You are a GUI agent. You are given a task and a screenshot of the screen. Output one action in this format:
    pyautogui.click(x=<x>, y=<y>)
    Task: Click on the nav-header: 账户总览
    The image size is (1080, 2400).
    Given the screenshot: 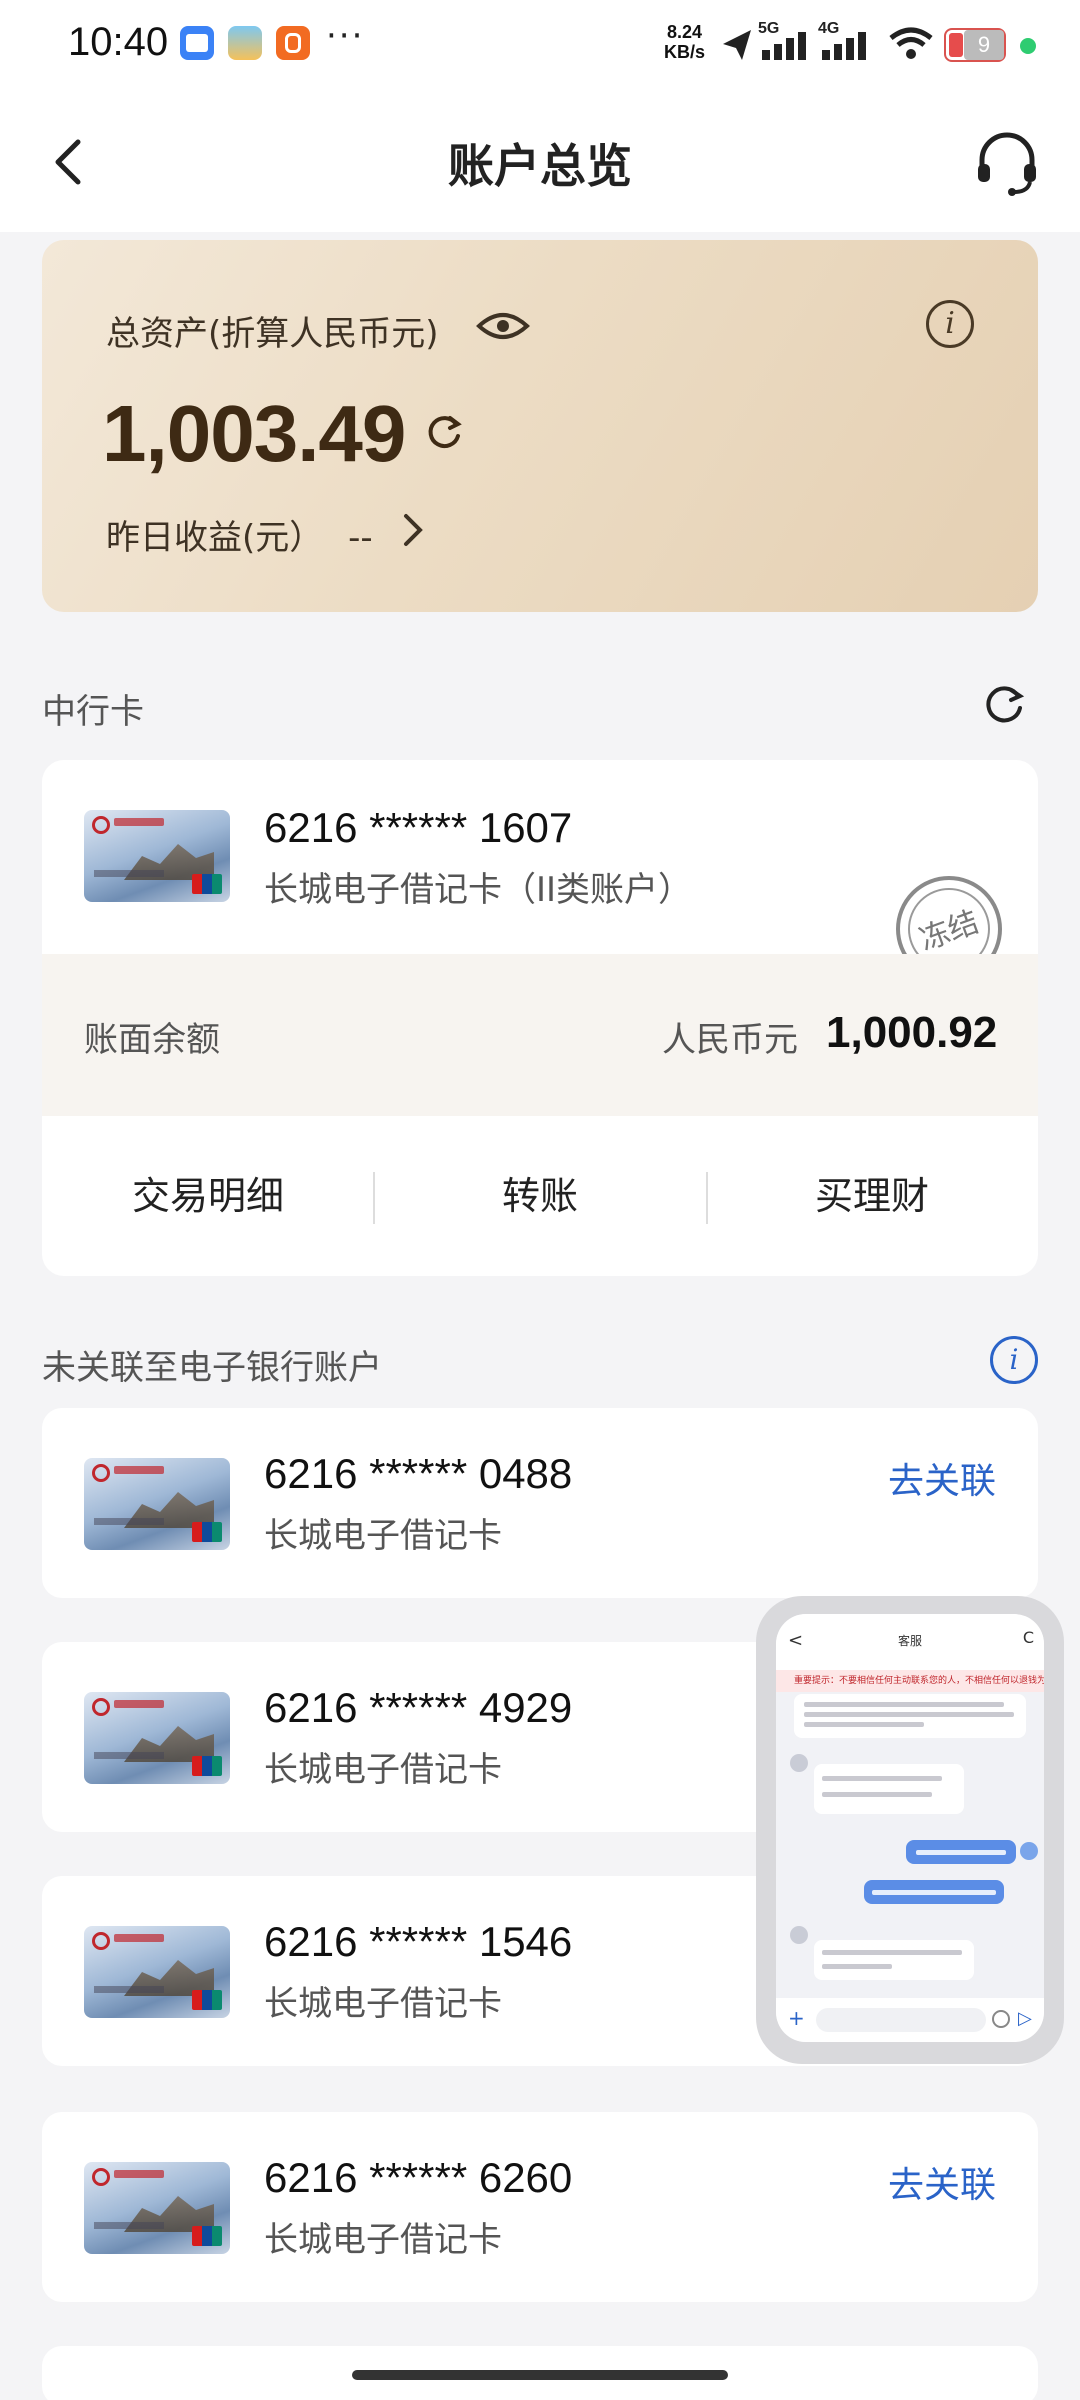 What is the action you would take?
    pyautogui.click(x=540, y=162)
    